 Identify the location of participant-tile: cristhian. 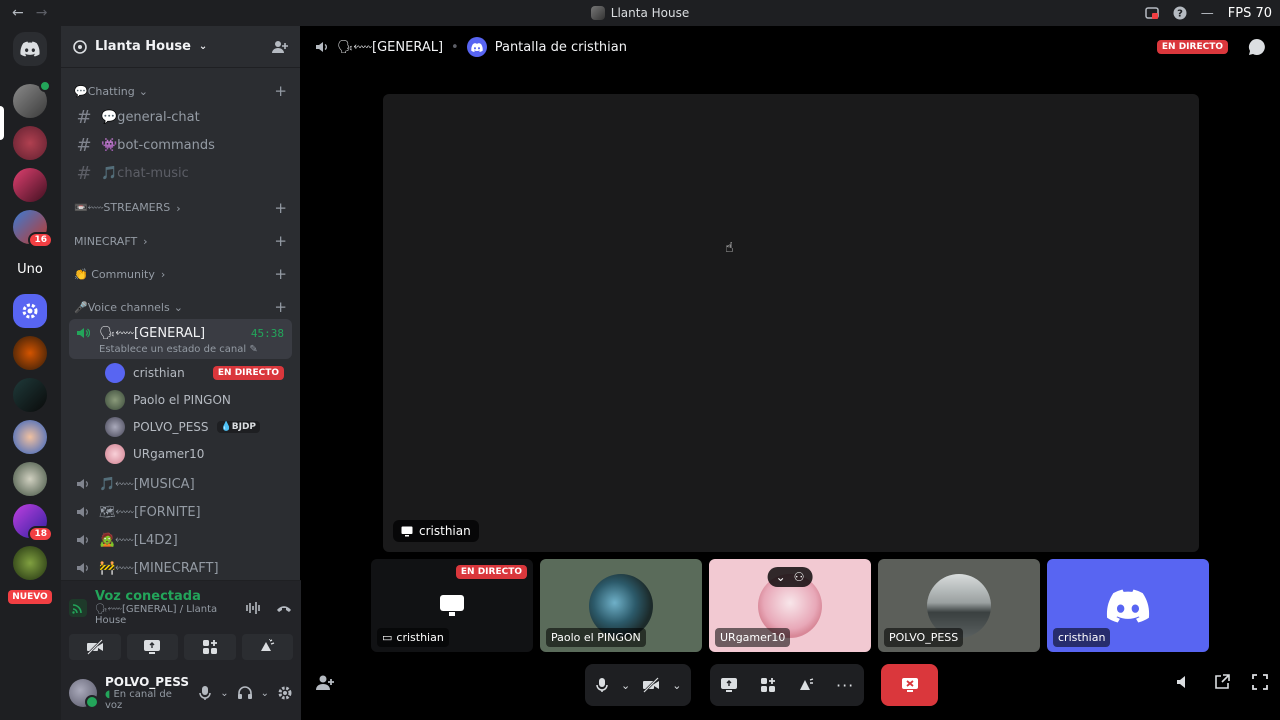
(1128, 605).